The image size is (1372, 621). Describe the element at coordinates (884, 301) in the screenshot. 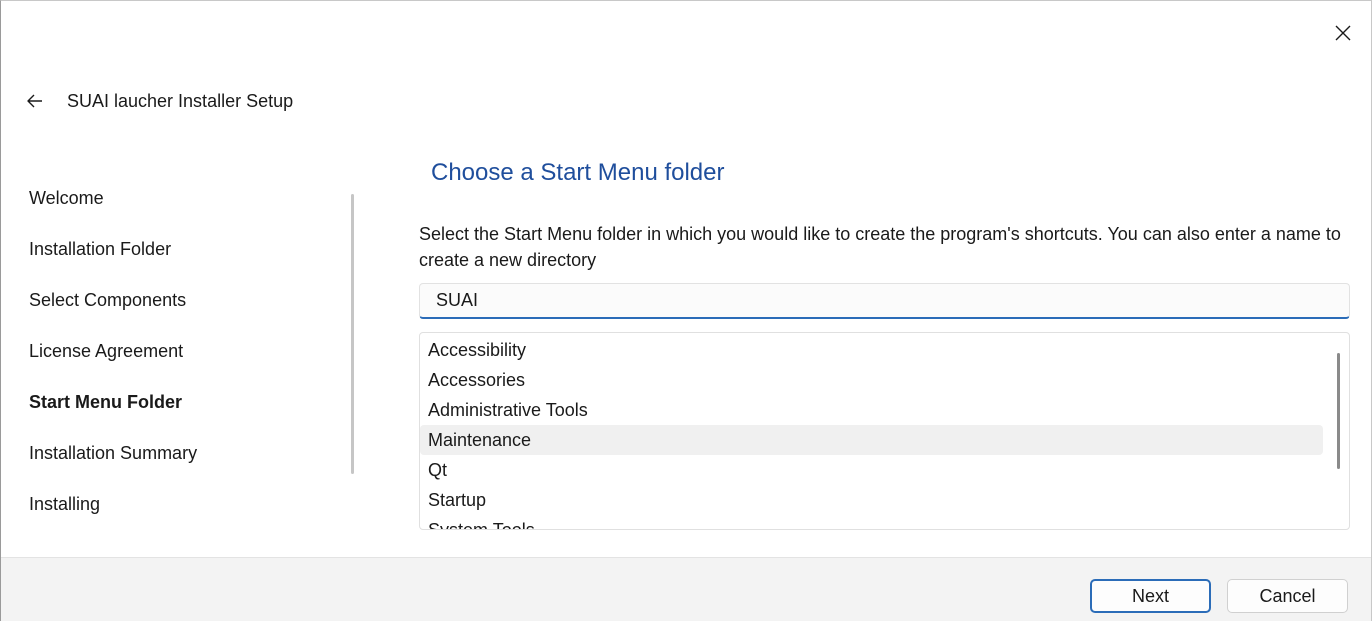

I see `start-menu-folder-input` at that location.